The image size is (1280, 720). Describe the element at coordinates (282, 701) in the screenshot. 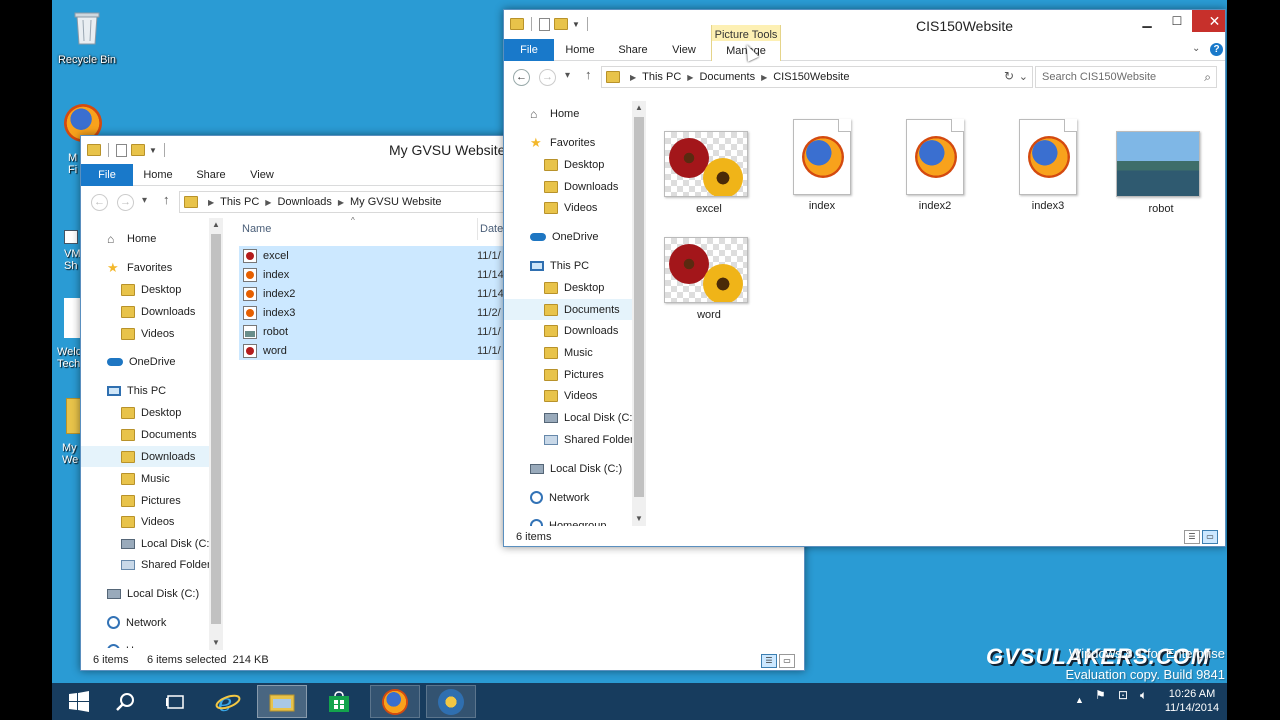

I see `taskbar-file-explorer` at that location.